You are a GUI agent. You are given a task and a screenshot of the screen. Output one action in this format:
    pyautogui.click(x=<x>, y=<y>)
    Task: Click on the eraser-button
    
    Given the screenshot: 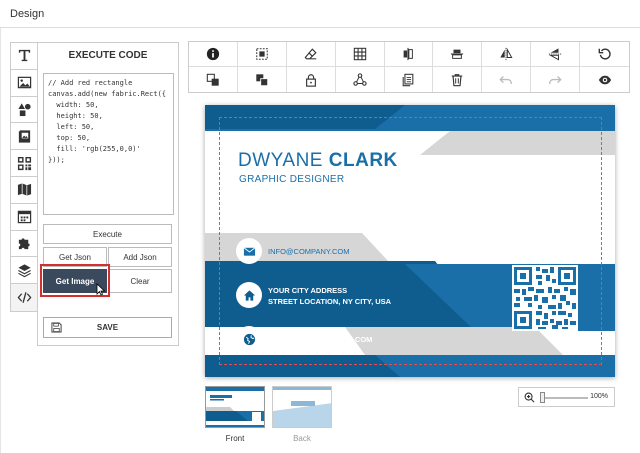 What is the action you would take?
    pyautogui.click(x=311, y=54)
    